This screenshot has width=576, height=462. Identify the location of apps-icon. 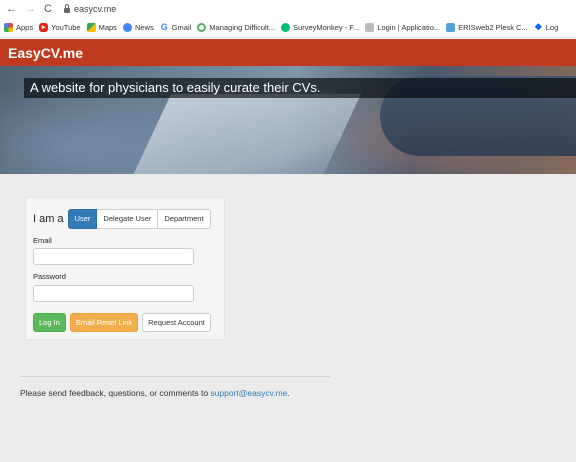
(8, 27).